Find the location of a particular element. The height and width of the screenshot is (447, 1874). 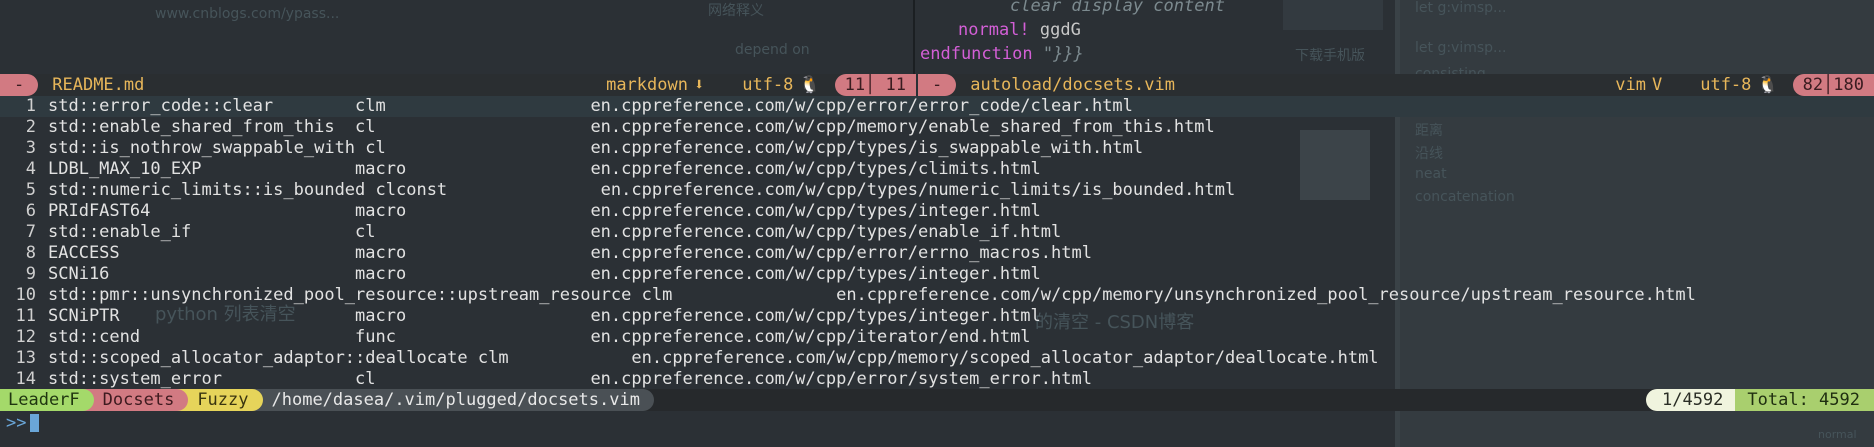

filetype-label: markdown is located at coordinates (647, 85).